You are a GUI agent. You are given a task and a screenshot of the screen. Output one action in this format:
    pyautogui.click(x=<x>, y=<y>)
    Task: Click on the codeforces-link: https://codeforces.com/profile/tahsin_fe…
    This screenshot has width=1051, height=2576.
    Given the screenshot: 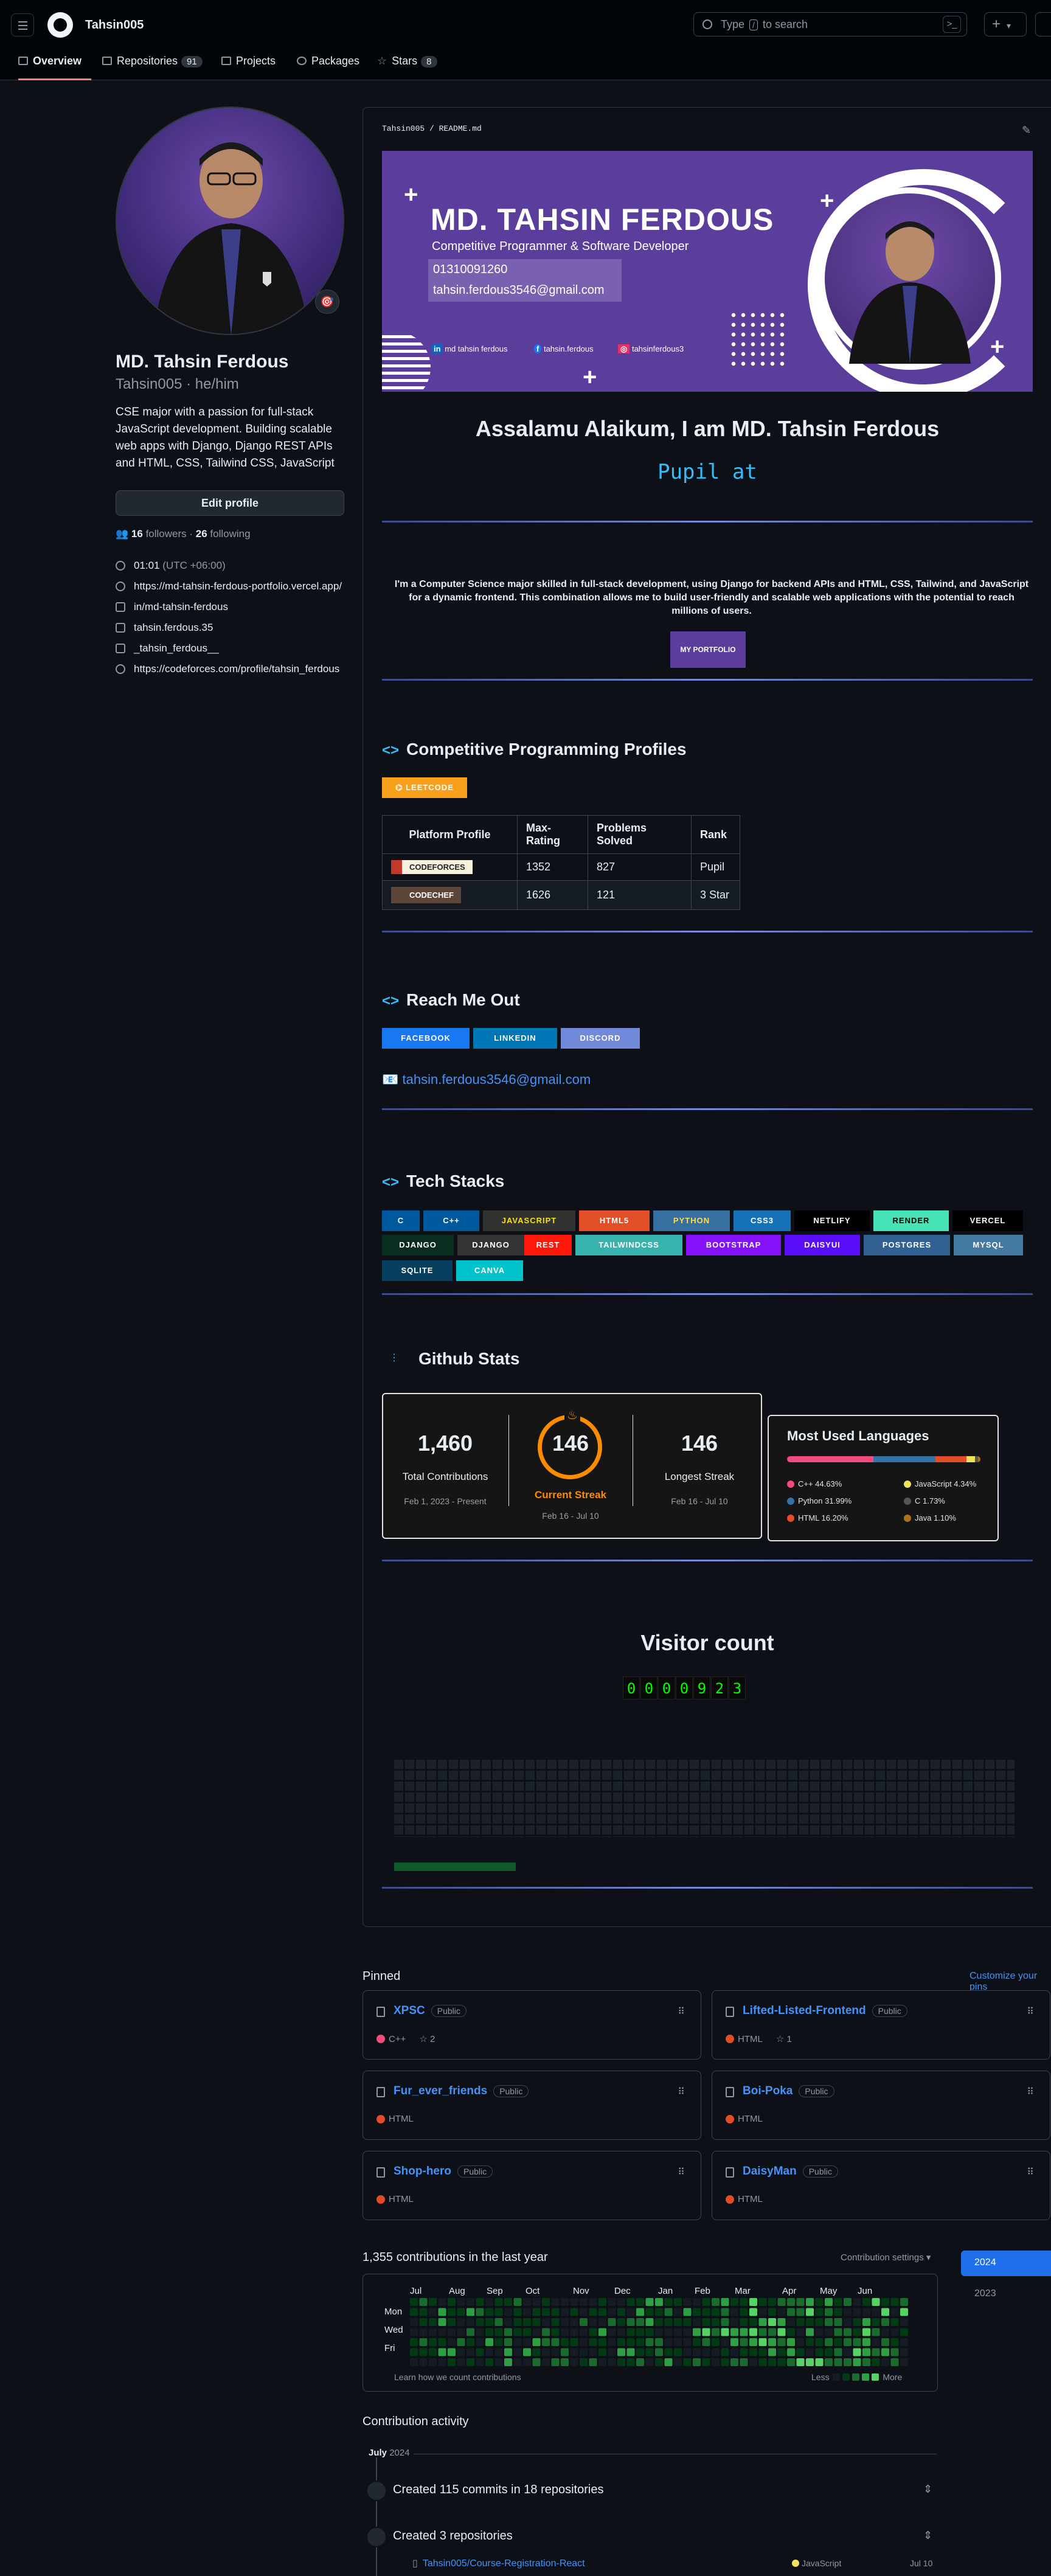 What is the action you would take?
    pyautogui.click(x=231, y=669)
    